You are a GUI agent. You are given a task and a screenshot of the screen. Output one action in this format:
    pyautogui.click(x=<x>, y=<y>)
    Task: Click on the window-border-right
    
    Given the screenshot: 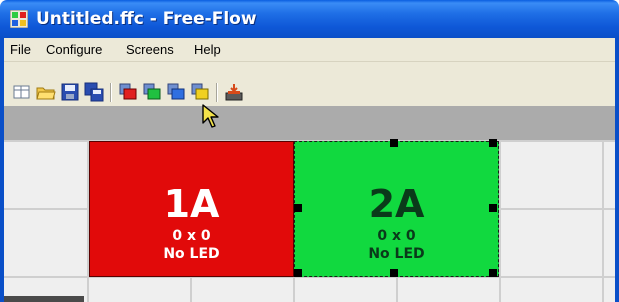 What is the action you would take?
    pyautogui.click(x=617, y=170)
    